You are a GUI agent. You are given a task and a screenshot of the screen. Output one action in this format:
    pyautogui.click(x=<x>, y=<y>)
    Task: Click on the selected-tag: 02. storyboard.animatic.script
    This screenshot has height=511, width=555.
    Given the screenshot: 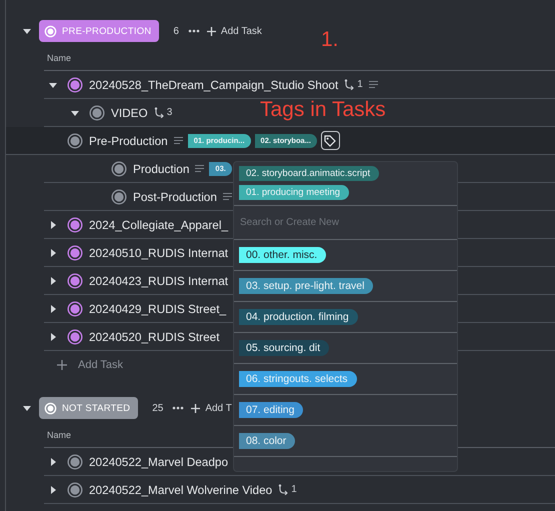 What is the action you would take?
    pyautogui.click(x=309, y=173)
    